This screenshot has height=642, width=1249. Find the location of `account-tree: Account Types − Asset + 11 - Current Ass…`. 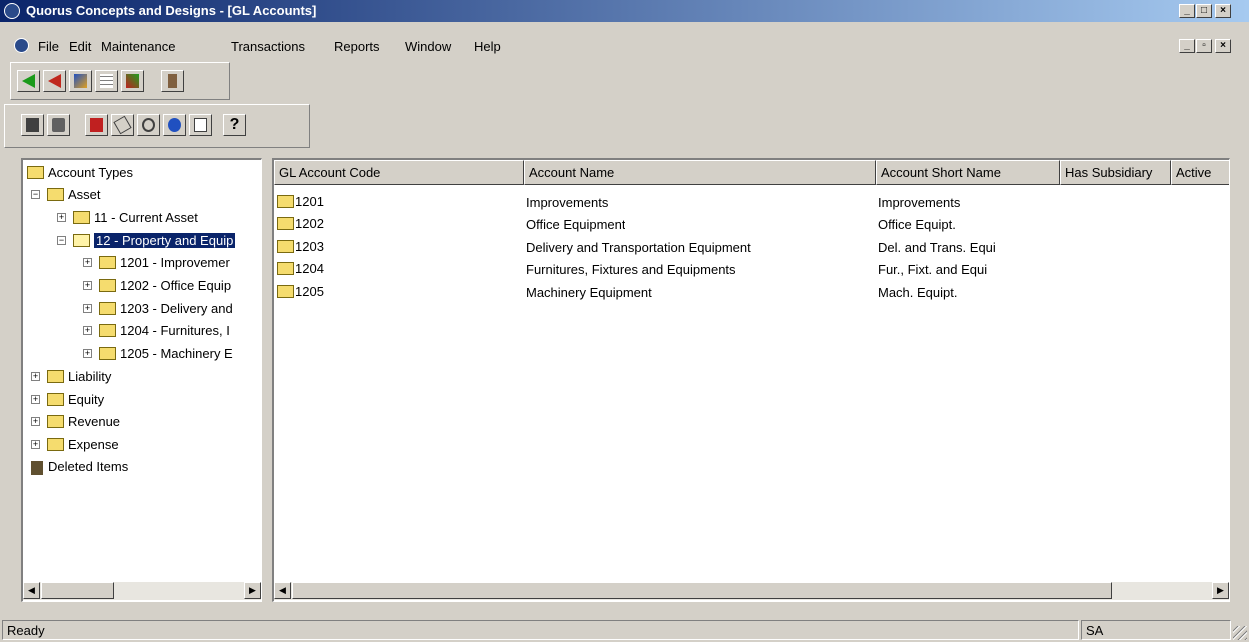

account-tree: Account Types − Asset + 11 - Current Ass… is located at coordinates (141, 380).